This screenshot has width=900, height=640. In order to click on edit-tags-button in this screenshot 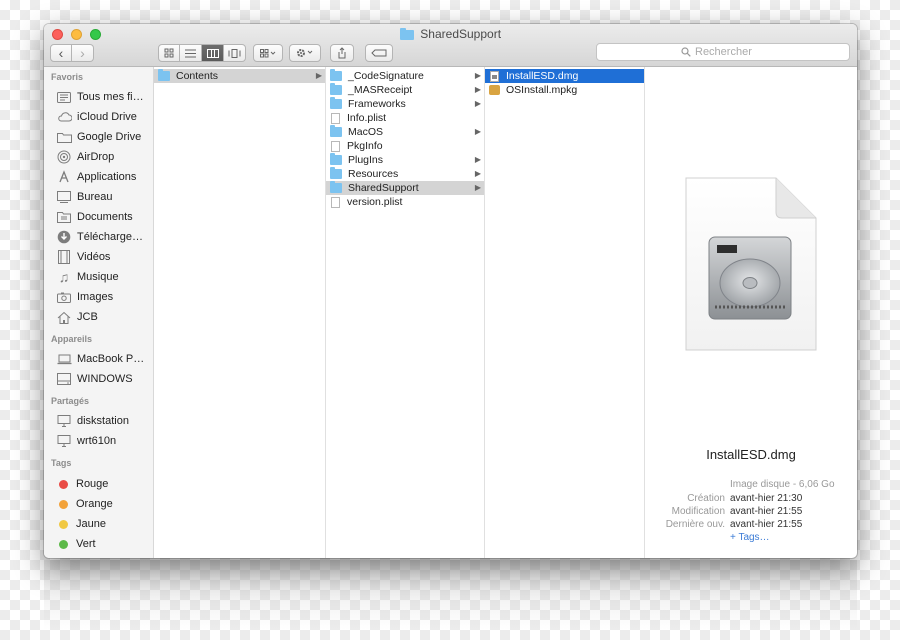, I will do `click(379, 53)`.